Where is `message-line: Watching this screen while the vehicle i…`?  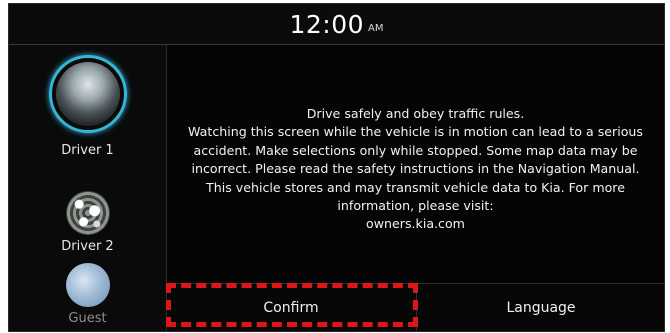
message-line: Watching this screen while the vehicle i… is located at coordinates (415, 132).